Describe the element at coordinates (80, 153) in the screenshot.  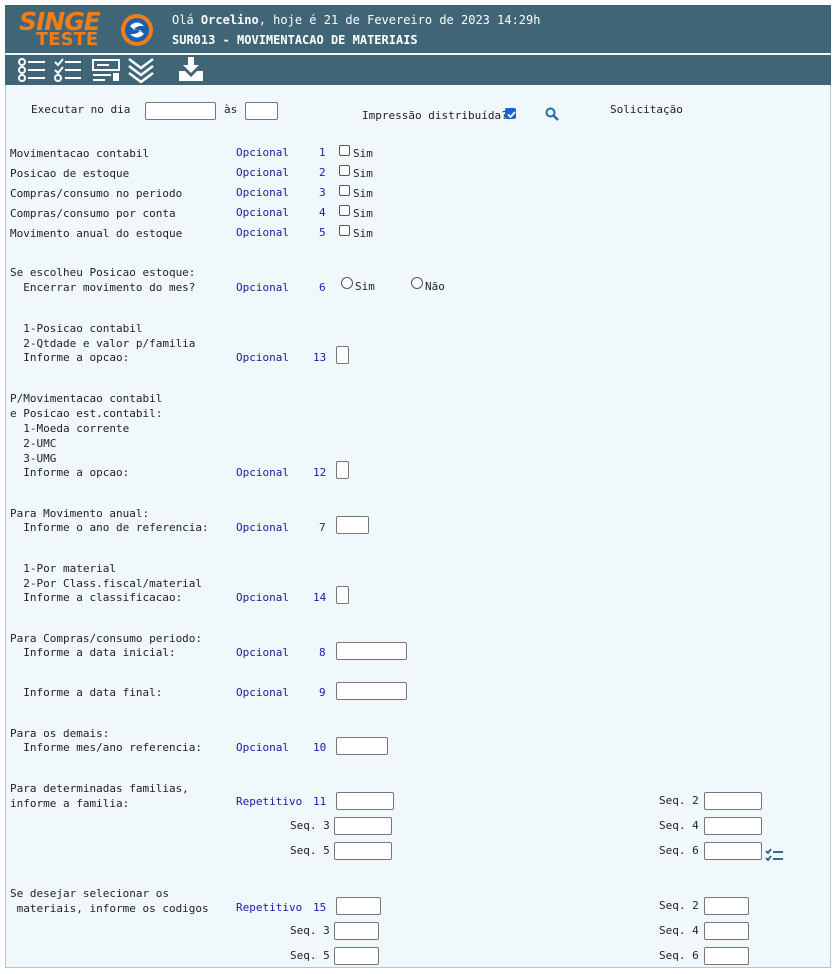
I see `option-label: Movimentacao contabil` at that location.